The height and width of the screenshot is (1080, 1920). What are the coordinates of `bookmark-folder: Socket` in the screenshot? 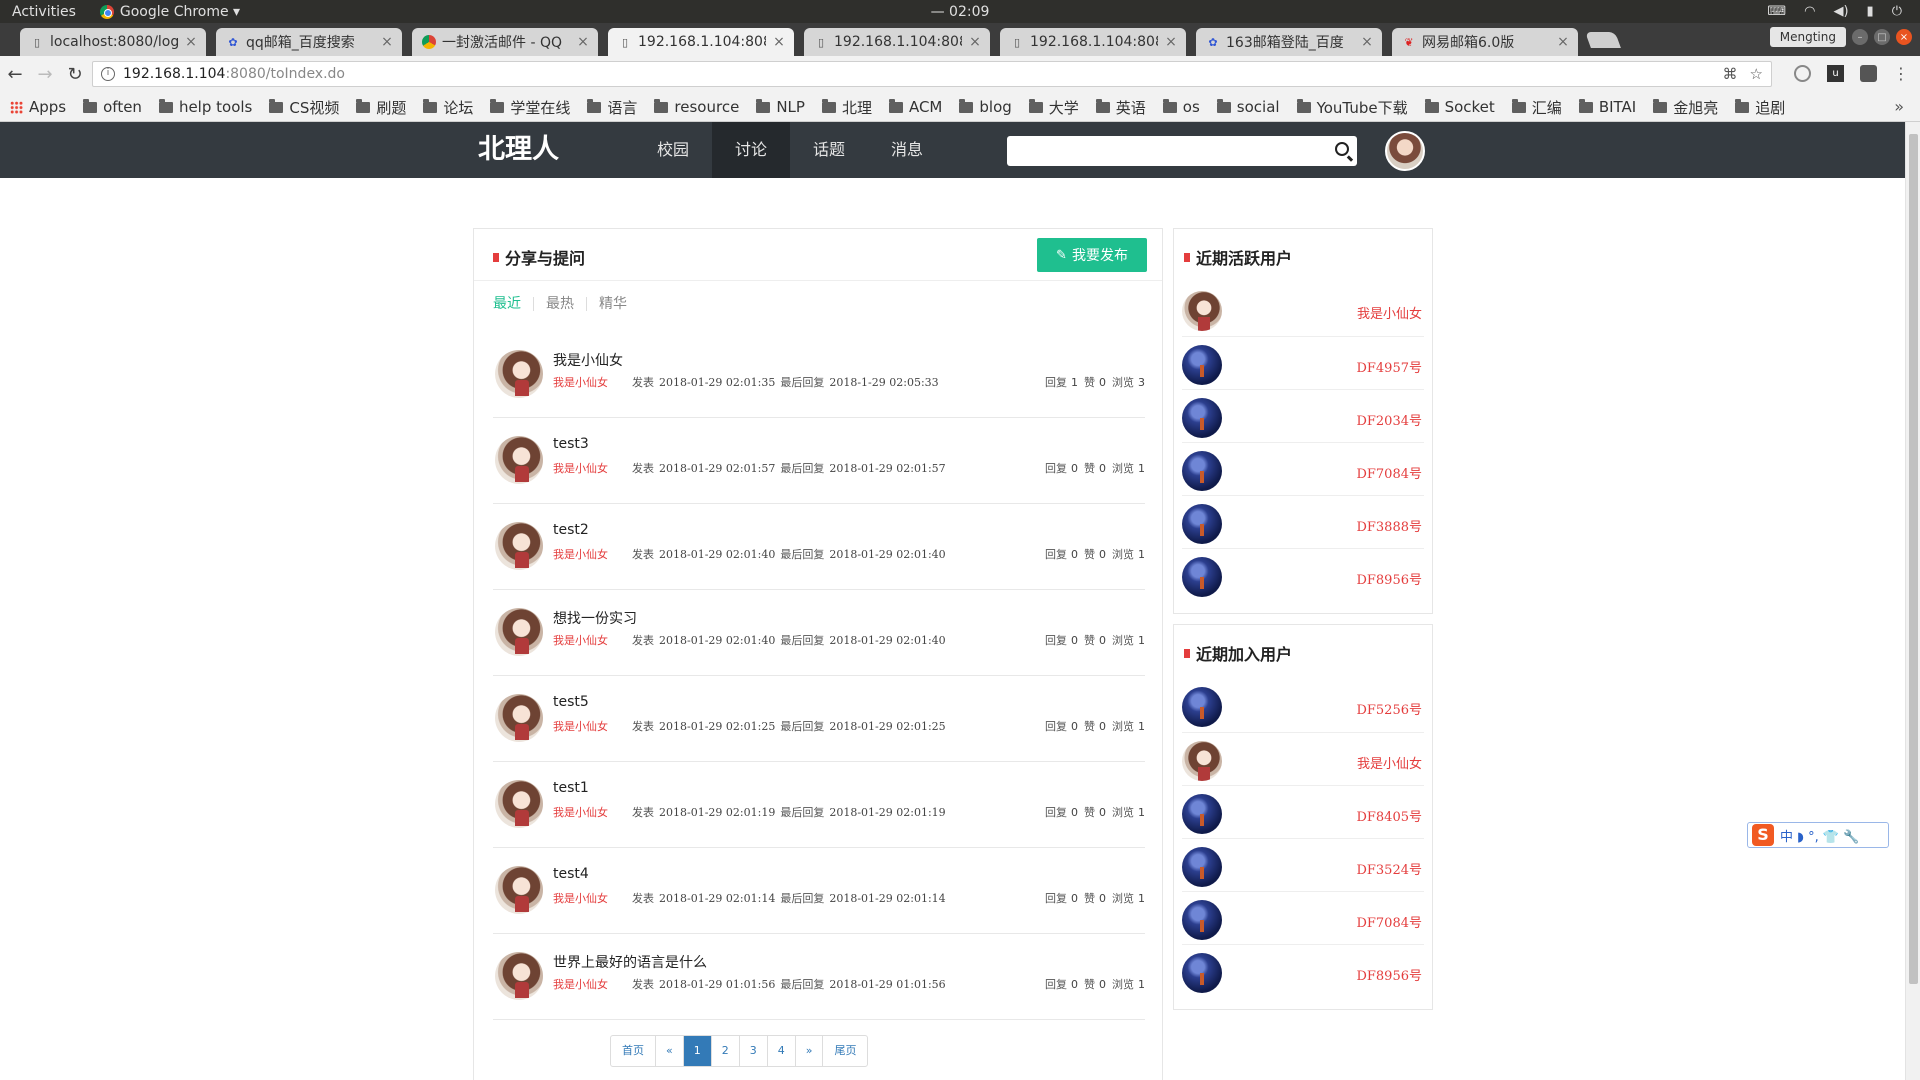 It's located at (1459, 107).